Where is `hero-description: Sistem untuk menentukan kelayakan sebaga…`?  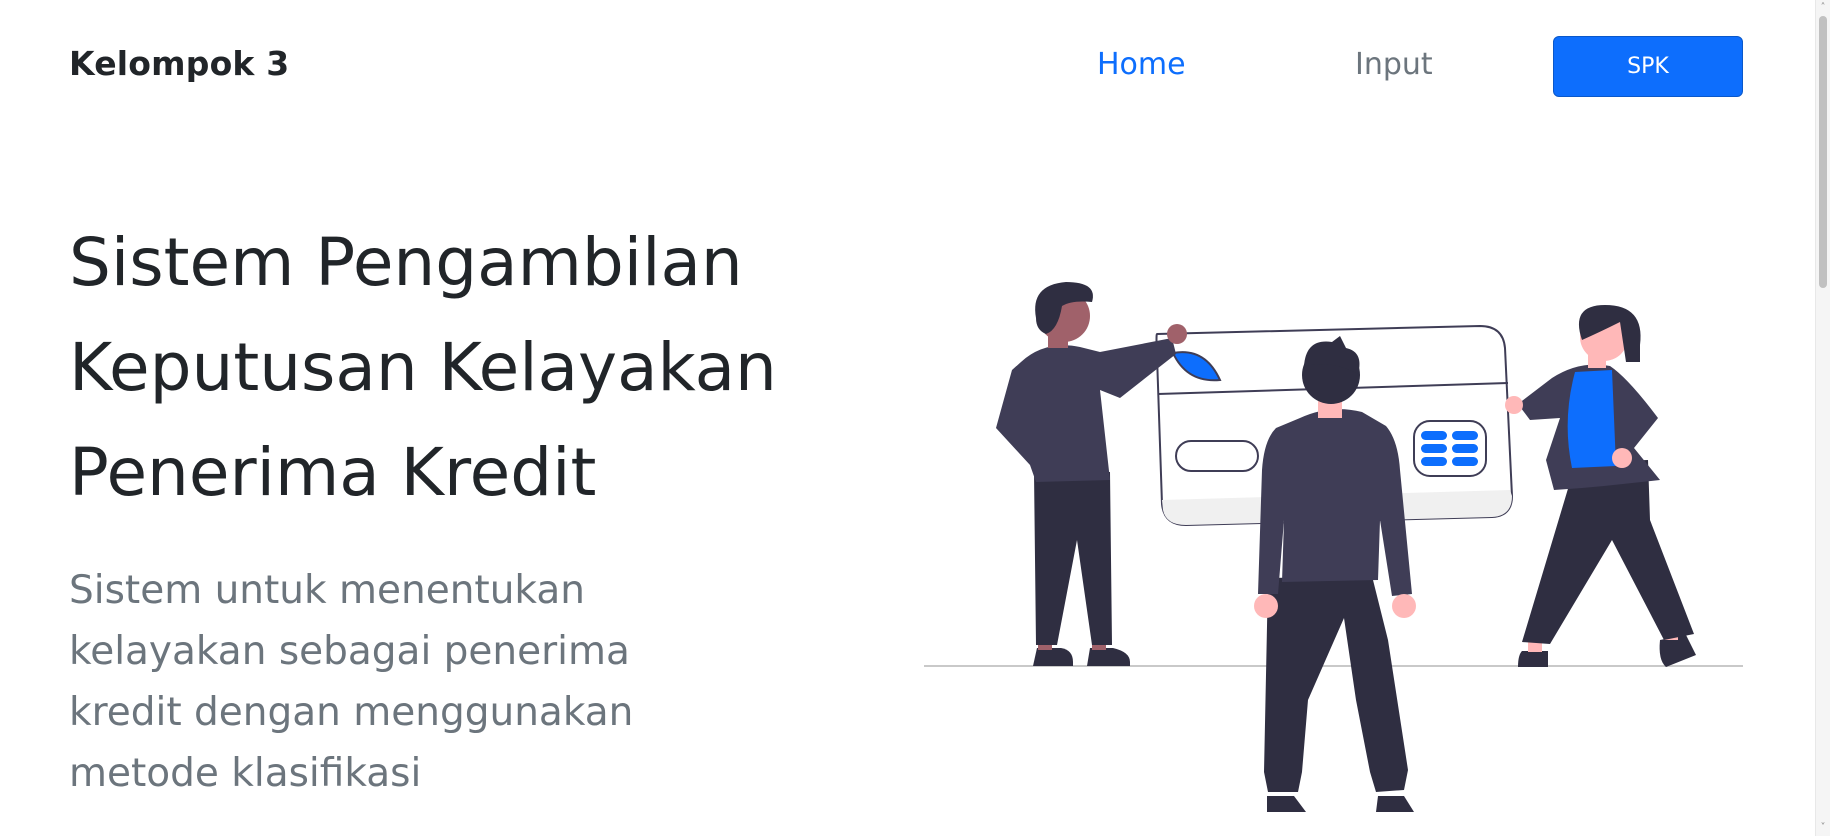 hero-description: Sistem untuk menentukan kelayakan sebaga… is located at coordinates (389, 682).